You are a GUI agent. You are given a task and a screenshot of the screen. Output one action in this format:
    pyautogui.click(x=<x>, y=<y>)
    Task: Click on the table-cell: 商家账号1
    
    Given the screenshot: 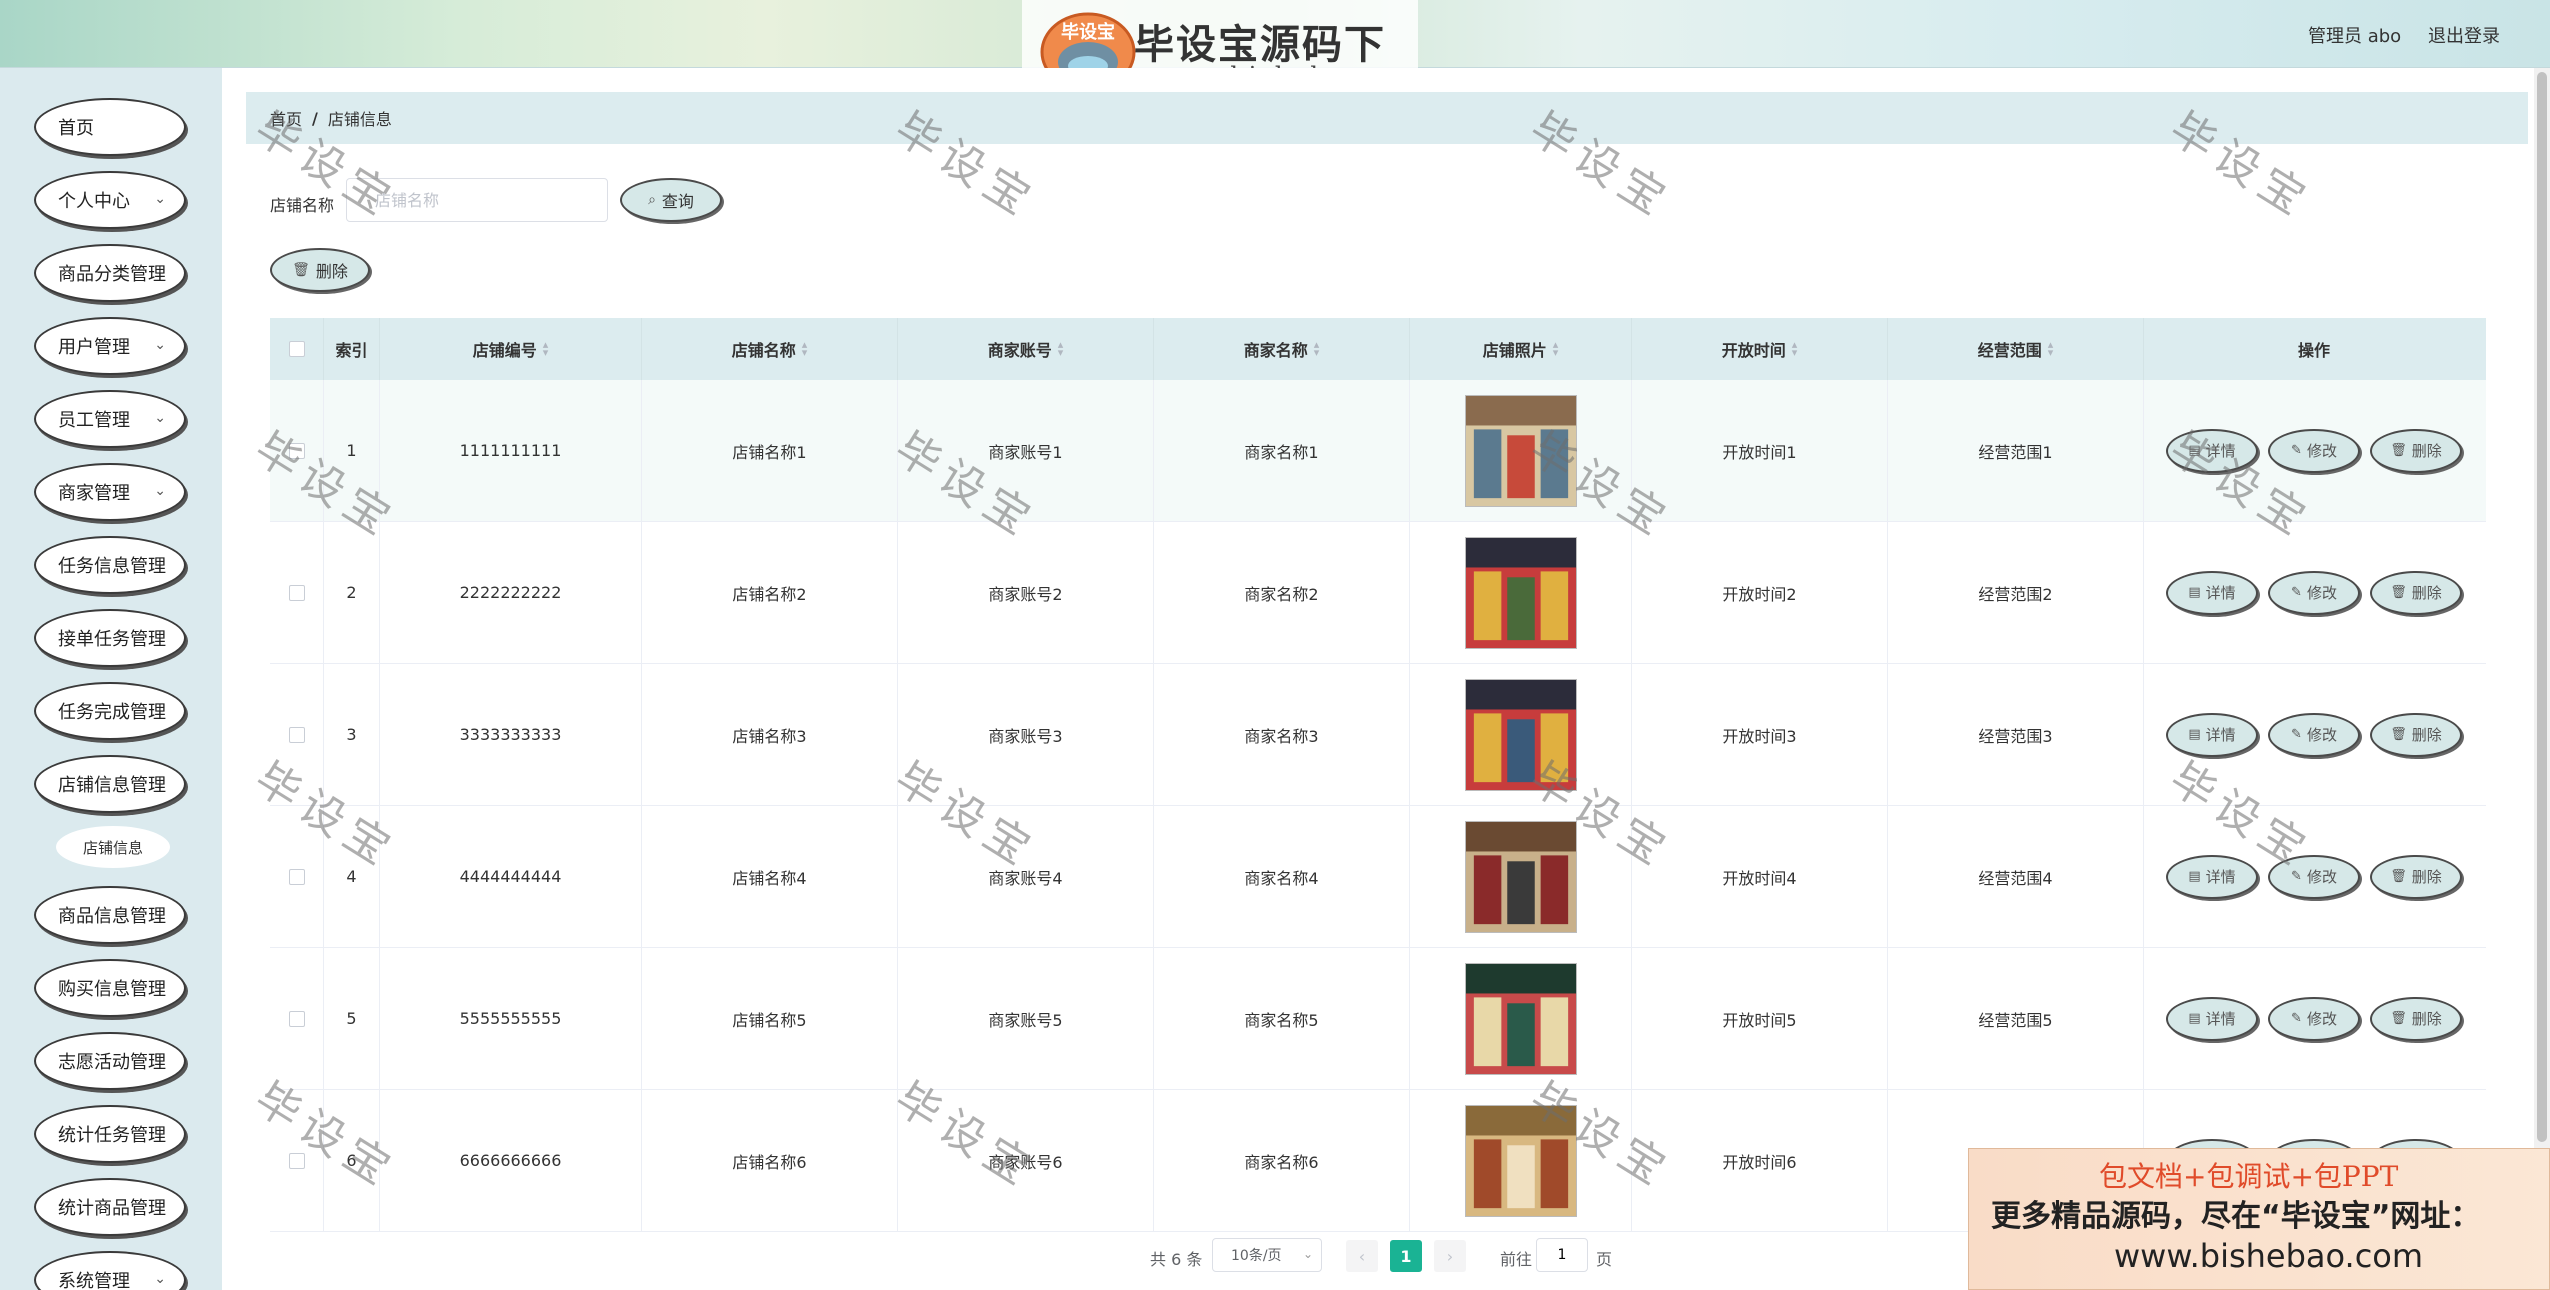 What is the action you would take?
    pyautogui.click(x=1026, y=450)
    